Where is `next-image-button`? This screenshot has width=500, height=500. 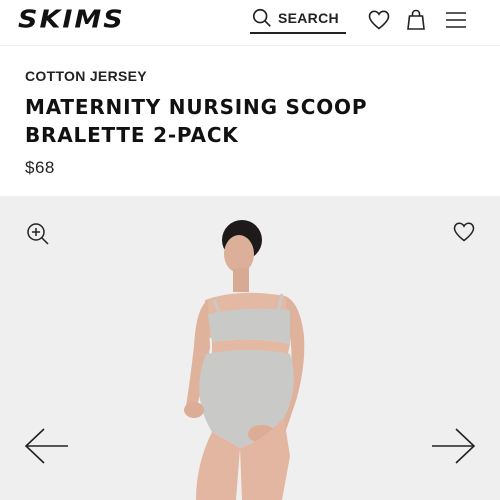 next-image-button is located at coordinates (453, 446).